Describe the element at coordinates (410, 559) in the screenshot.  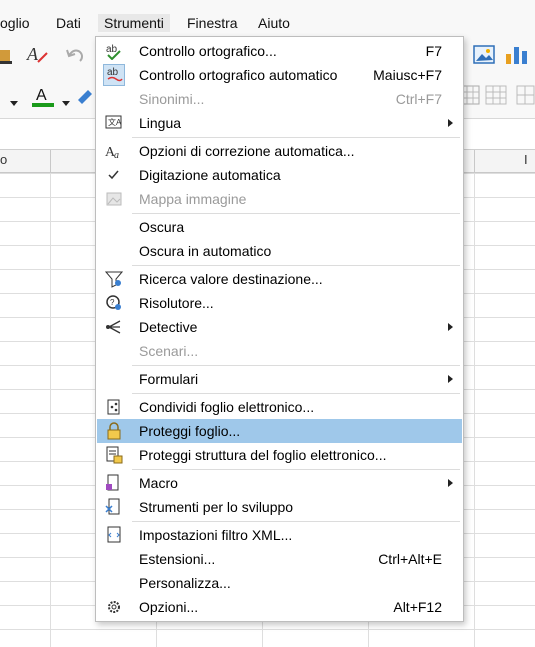
I see `menu-item-shortcut: Ctrl+Alt+E` at that location.